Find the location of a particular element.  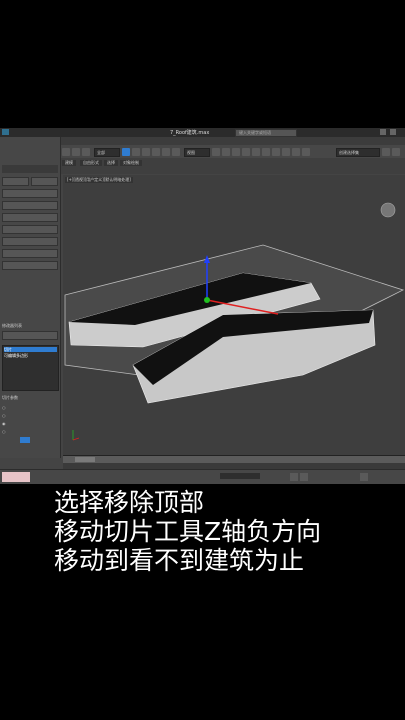

named-selection-combo: 创建选择集 is located at coordinates (358, 152).